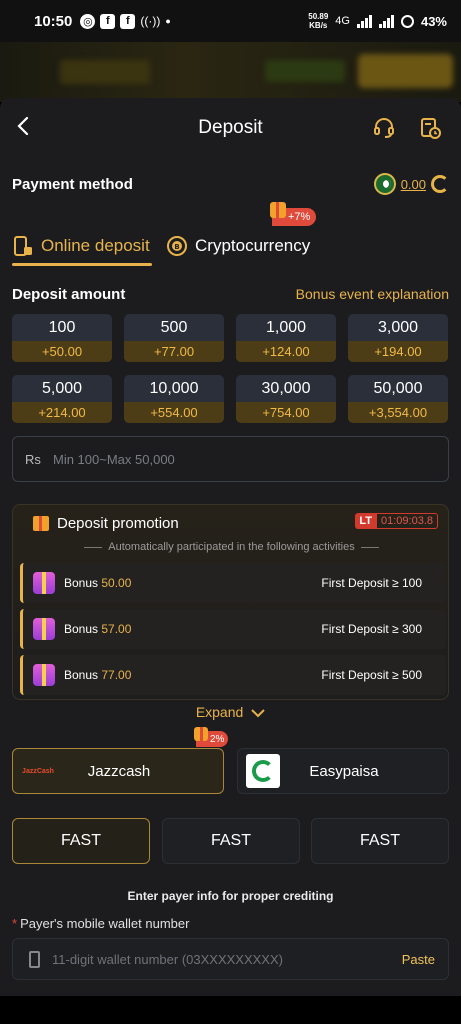  I want to click on crypto-coin-icon: B, so click(177, 246).